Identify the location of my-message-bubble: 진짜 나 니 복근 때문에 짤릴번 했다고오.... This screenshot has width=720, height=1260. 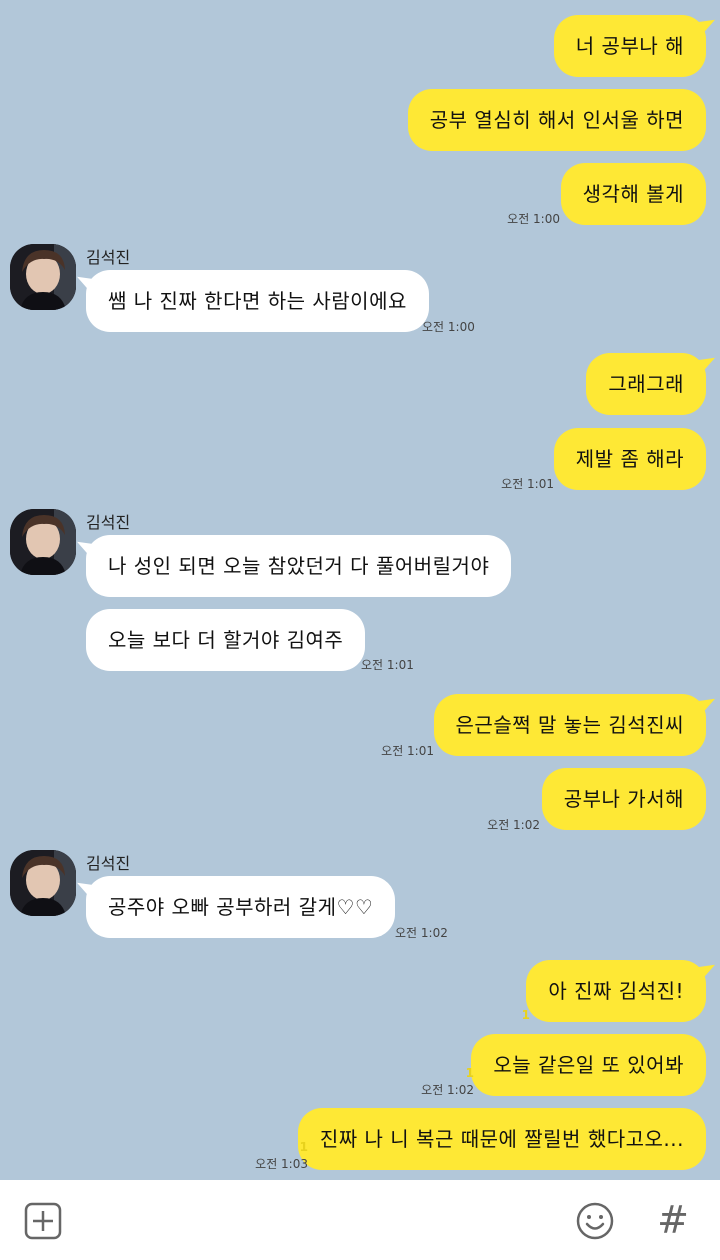
(501, 1139).